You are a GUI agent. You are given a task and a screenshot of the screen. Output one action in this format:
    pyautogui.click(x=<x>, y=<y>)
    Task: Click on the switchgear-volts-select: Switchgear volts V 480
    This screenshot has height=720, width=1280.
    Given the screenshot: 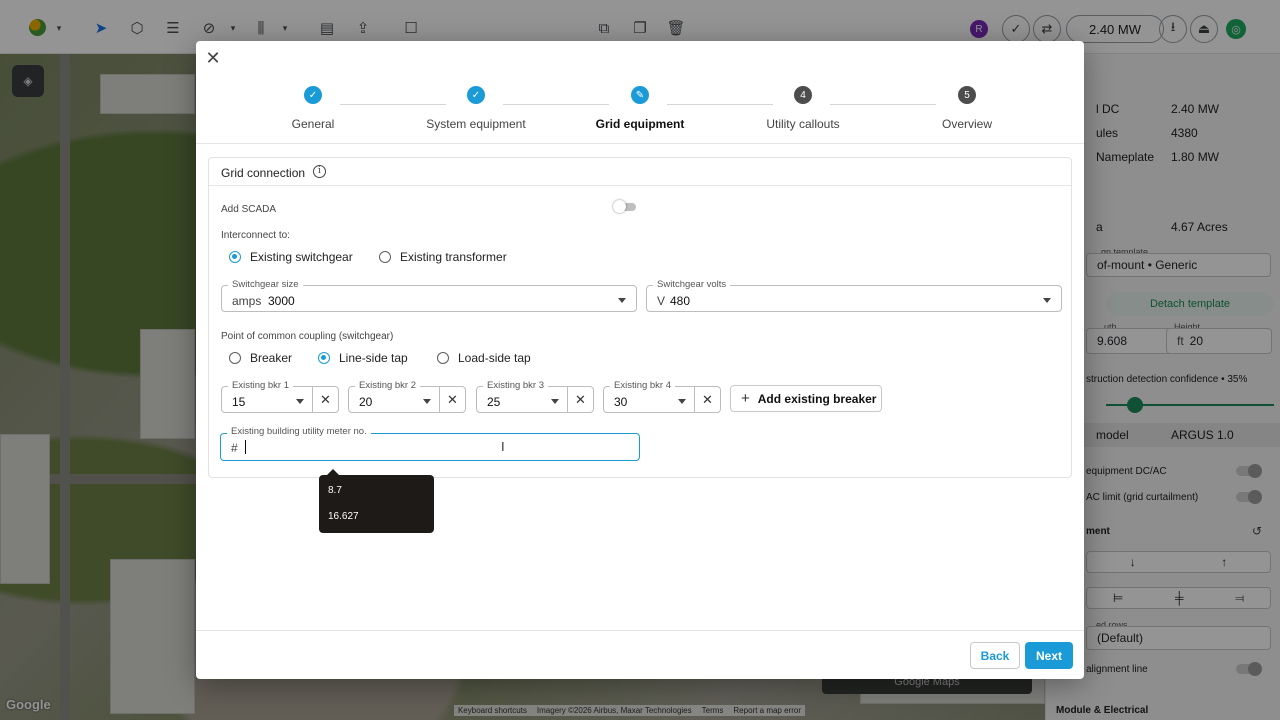 What is the action you would take?
    pyautogui.click(x=854, y=295)
    